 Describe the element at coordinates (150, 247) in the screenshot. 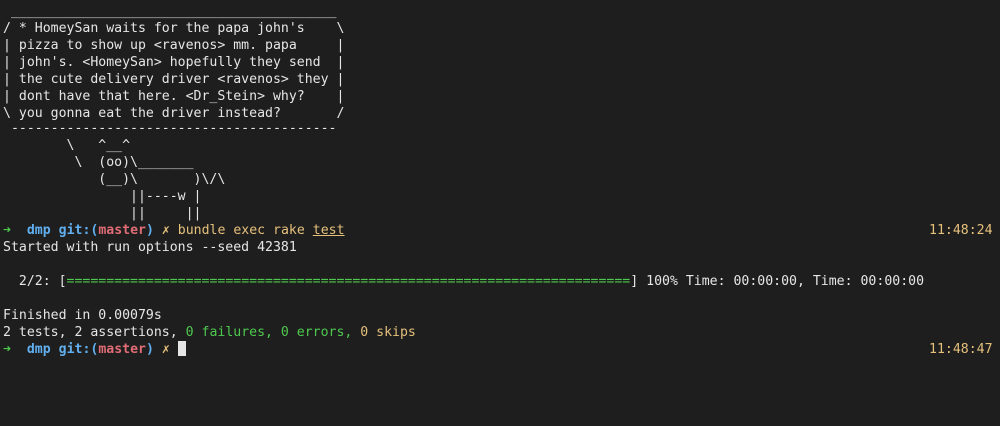

I see `output-started: Started with run options --seed 42381` at that location.